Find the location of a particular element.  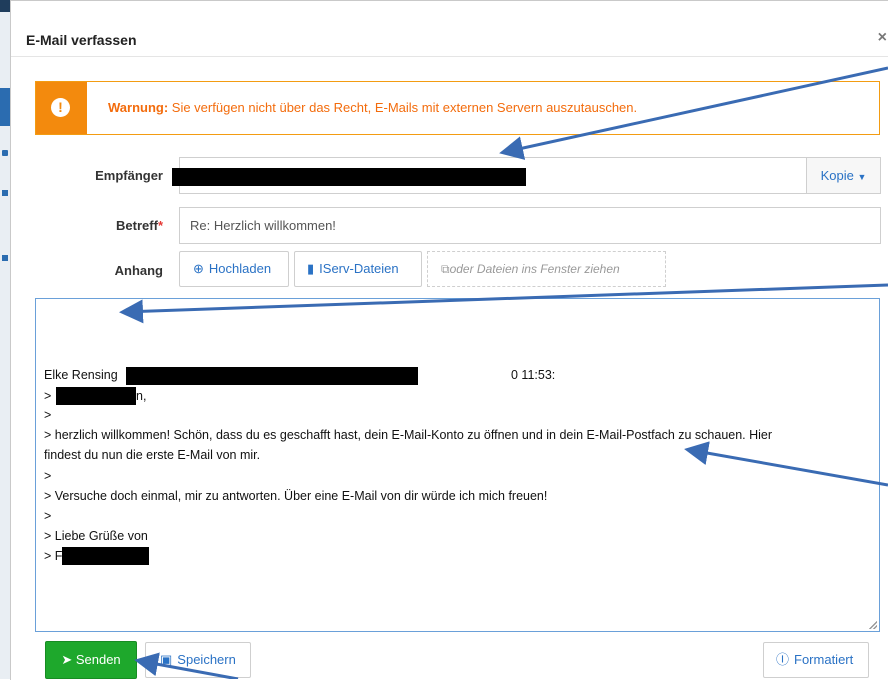

file-icon: ▮ is located at coordinates (311, 268).